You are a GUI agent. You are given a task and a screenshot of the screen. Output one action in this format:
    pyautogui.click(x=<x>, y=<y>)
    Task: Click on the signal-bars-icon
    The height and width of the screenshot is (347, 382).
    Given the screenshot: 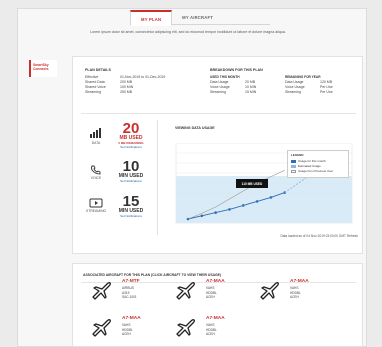 What is the action you would take?
    pyautogui.click(x=95, y=133)
    